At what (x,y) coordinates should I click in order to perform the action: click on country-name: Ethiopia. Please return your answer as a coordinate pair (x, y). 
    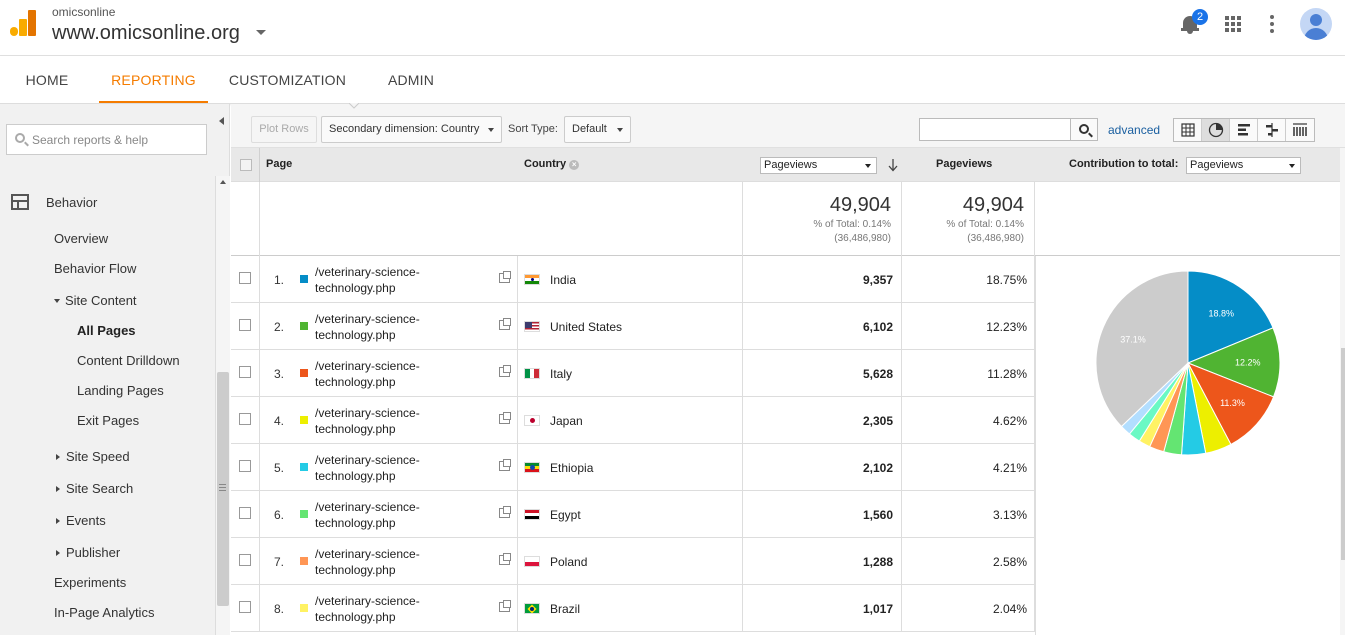
    Looking at the image, I should click on (571, 468).